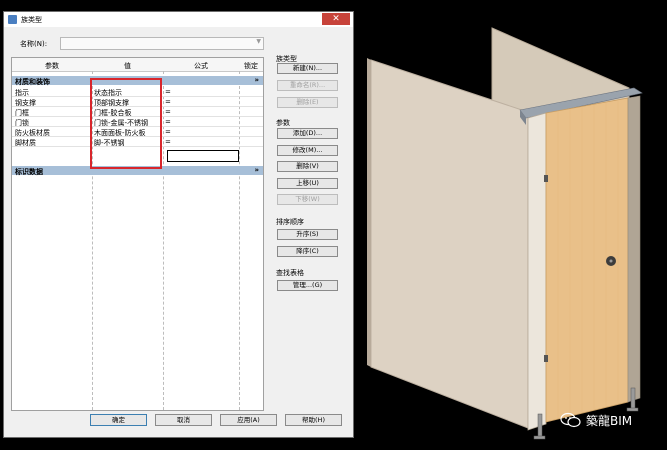  What do you see at coordinates (307, 166) in the screenshot?
I see `remove-parameter-button: 删除(V)` at bounding box center [307, 166].